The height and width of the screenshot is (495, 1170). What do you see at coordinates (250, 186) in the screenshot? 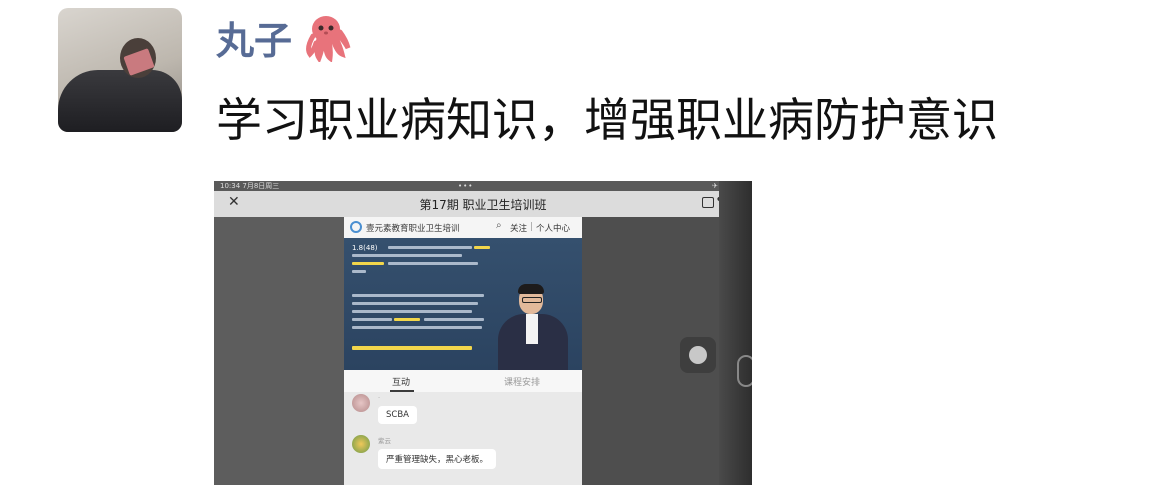
I see `status-time: 10:34 7月8日周三` at bounding box center [250, 186].